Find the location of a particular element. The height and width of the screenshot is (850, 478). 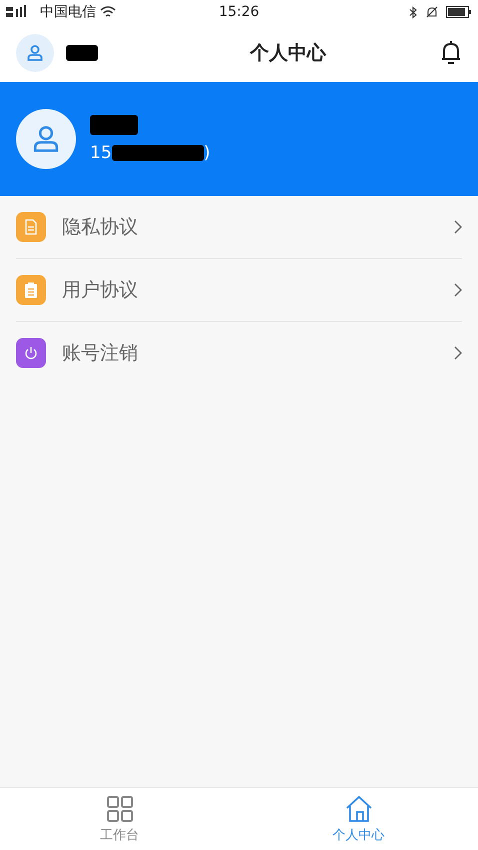

avatar is located at coordinates (35, 53).